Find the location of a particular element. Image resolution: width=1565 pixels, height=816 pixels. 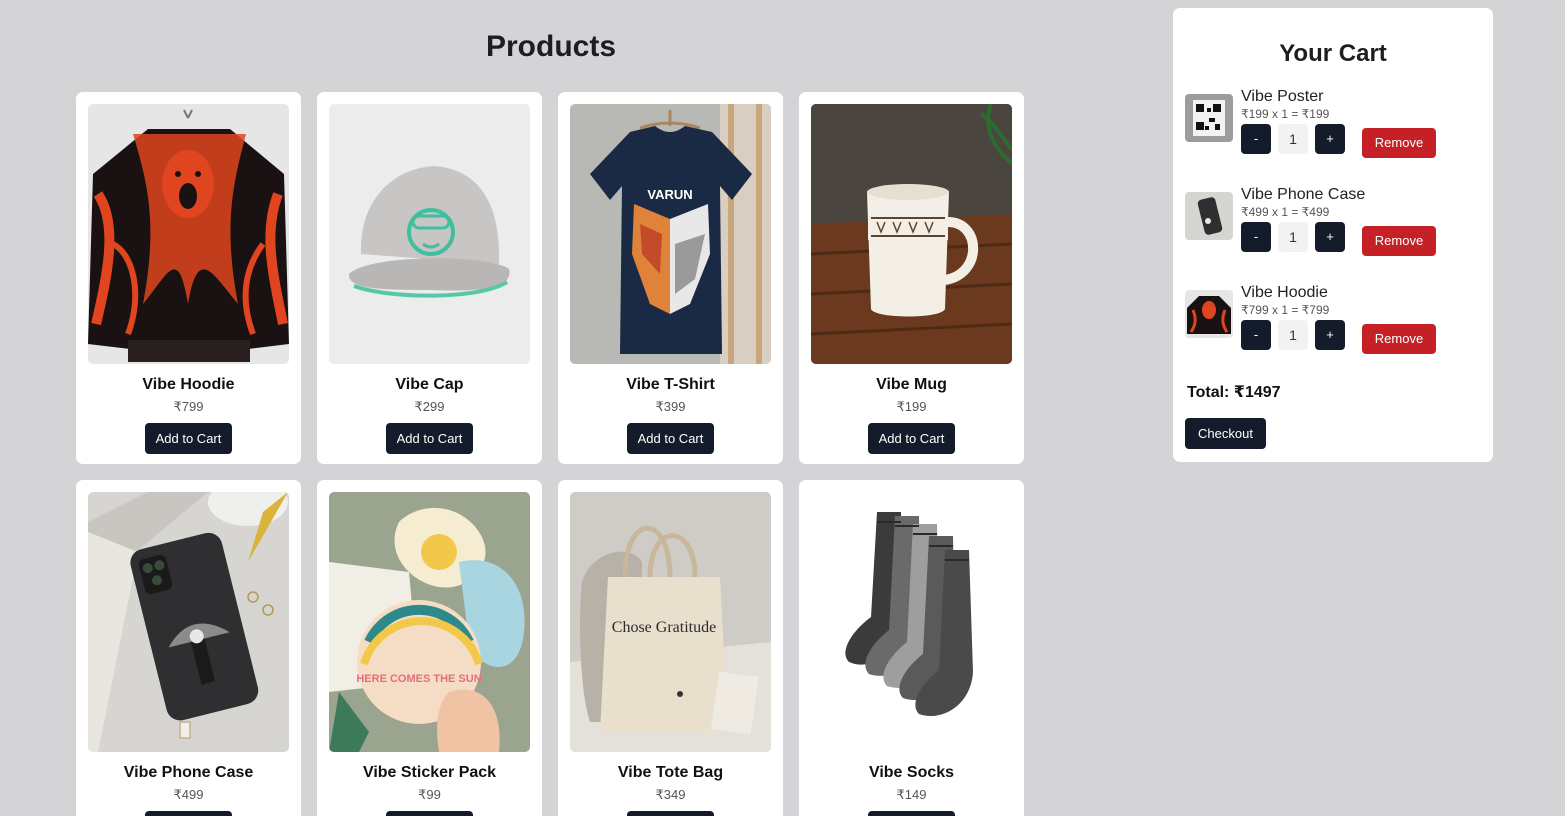

product-name: Vibe Sticker Pack is located at coordinates (429, 772).